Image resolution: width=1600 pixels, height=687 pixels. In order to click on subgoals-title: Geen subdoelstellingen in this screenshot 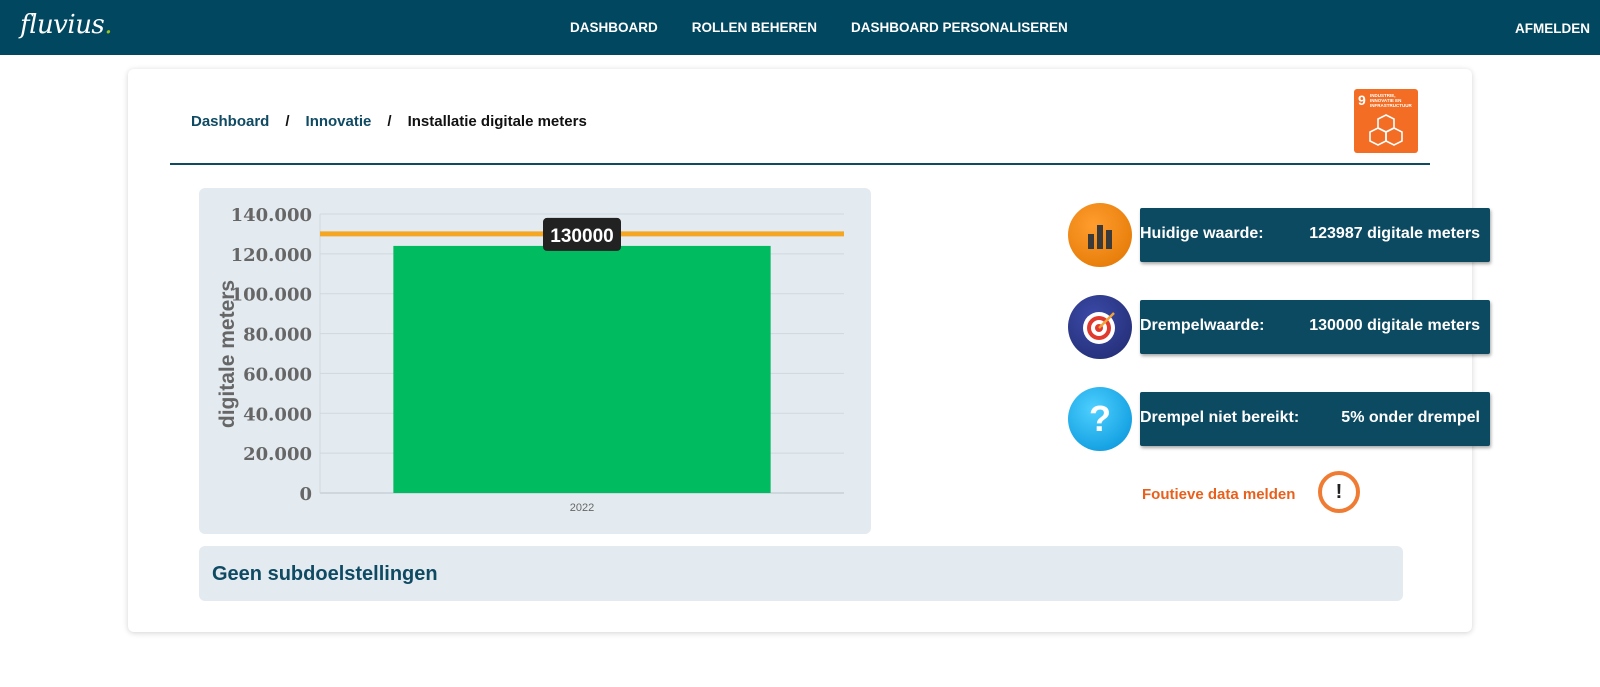, I will do `click(325, 574)`.